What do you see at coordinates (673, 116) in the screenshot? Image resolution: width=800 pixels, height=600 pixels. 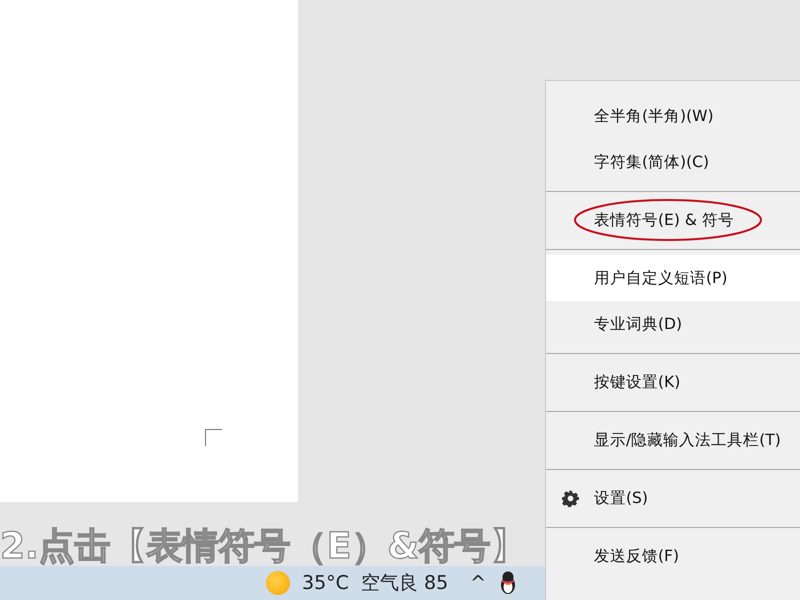 I see `menu-item: 全半角(半角)(W)` at bounding box center [673, 116].